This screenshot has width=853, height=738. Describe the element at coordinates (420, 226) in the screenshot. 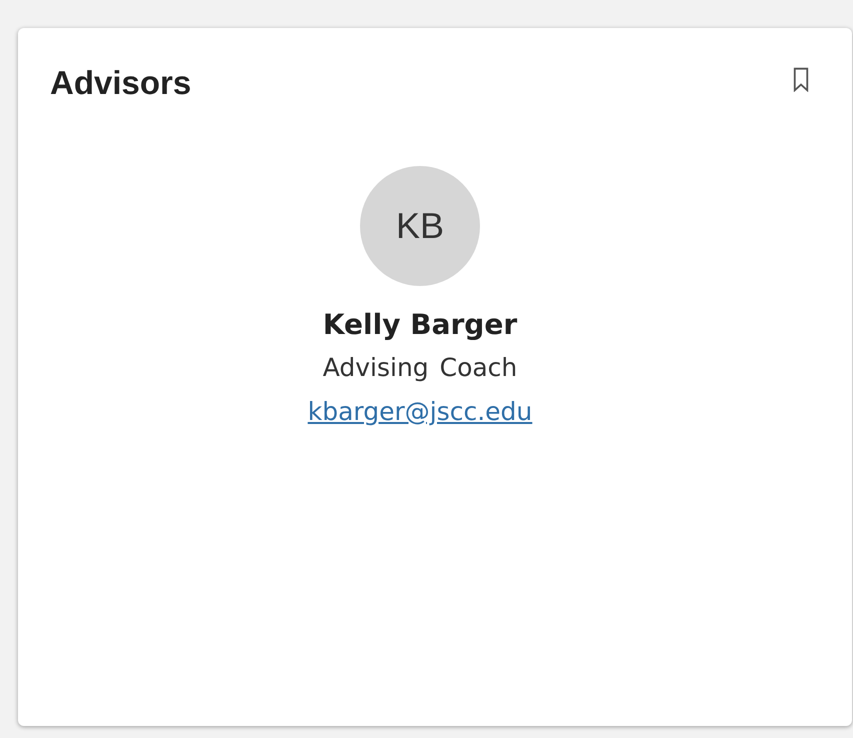

I see `avatar-initials: KB` at that location.